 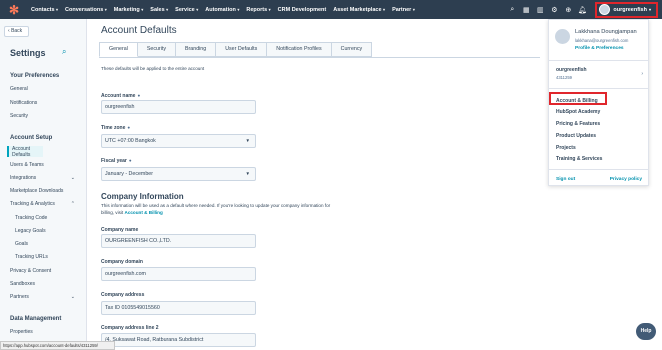 I want to click on highlight-box, so click(x=578, y=98).